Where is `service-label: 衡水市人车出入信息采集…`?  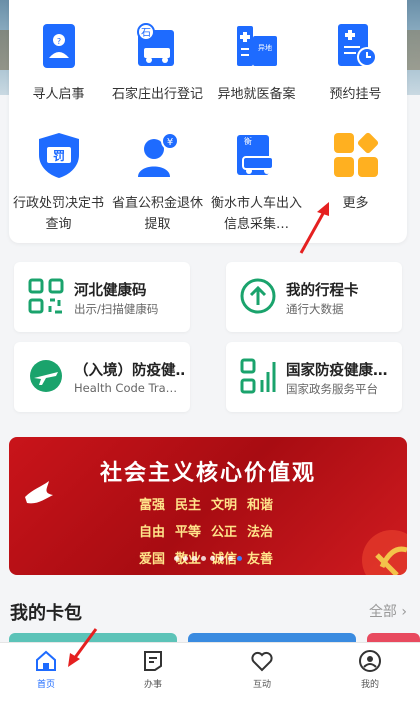
service-label: 衡水市人车出入信息采集… is located at coordinates (257, 214).